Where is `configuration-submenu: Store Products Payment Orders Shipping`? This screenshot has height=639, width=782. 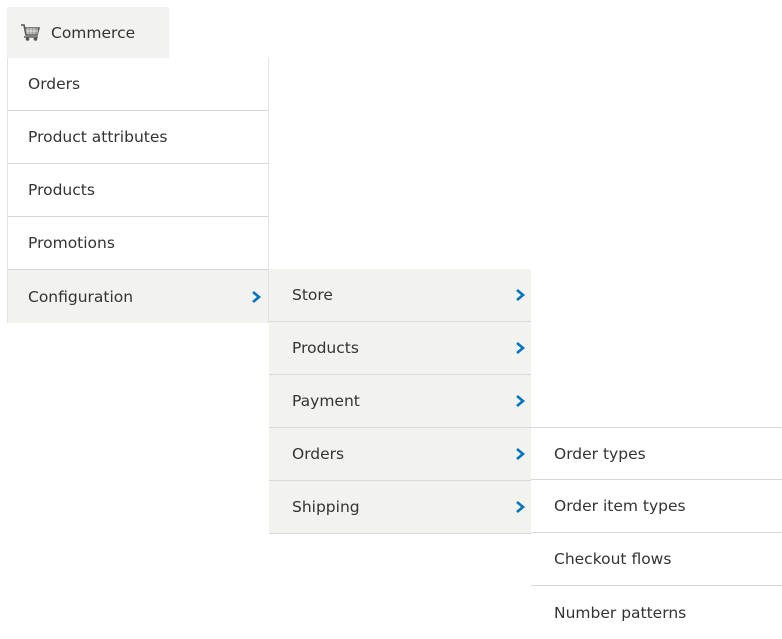 configuration-submenu: Store Products Payment Orders Shipping is located at coordinates (400, 401).